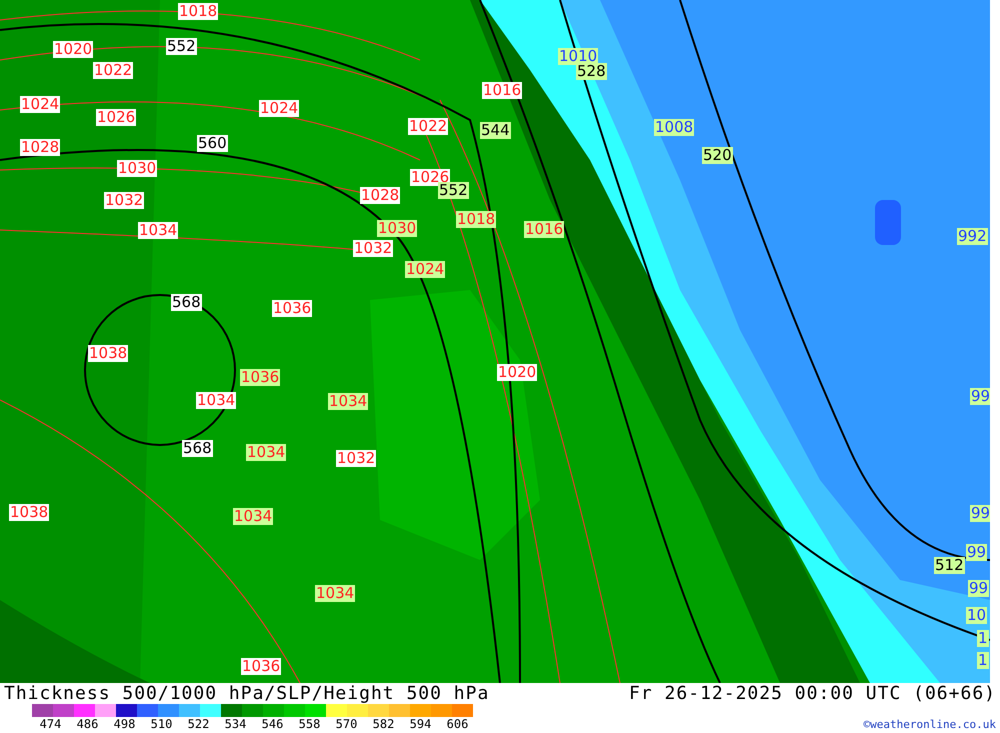  Describe the element at coordinates (972, 236) in the screenshot. I see `pressure-label: 992` at that location.